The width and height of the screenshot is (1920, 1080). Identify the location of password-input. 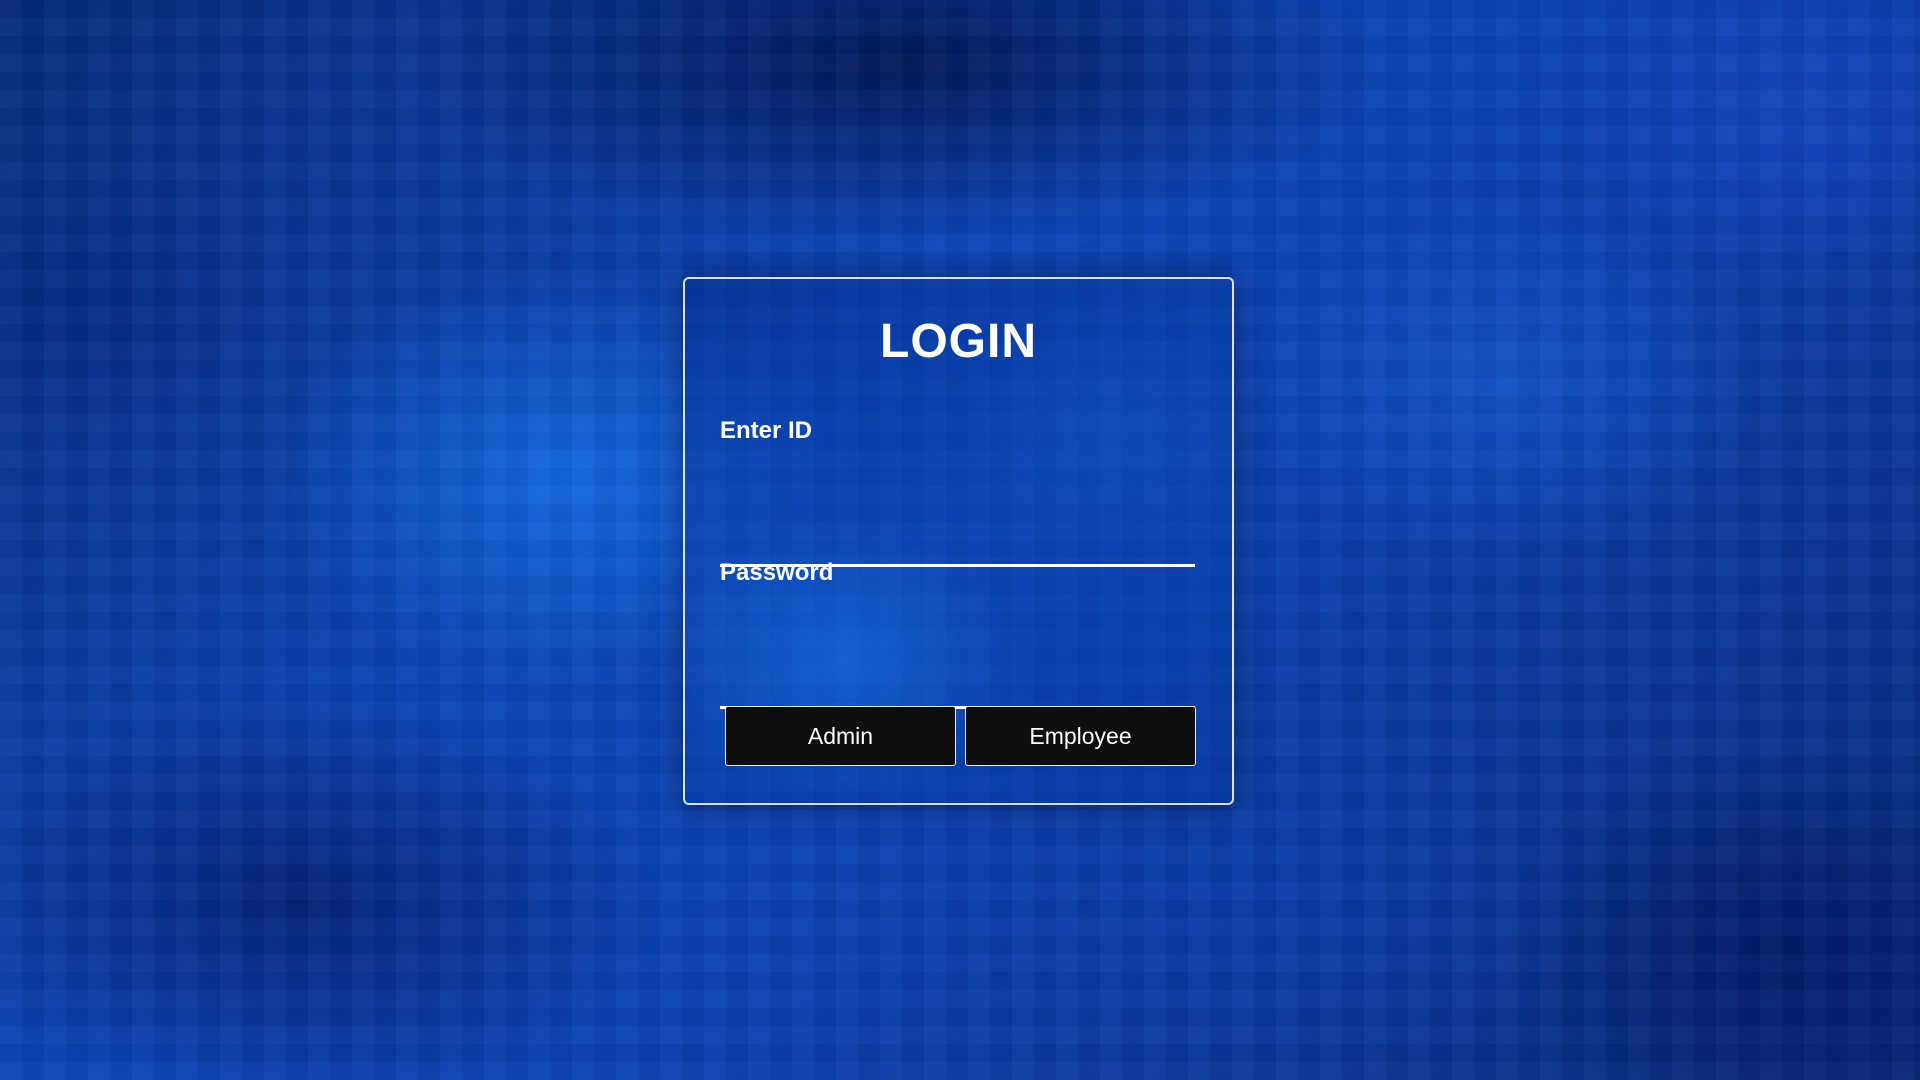
(957, 687).